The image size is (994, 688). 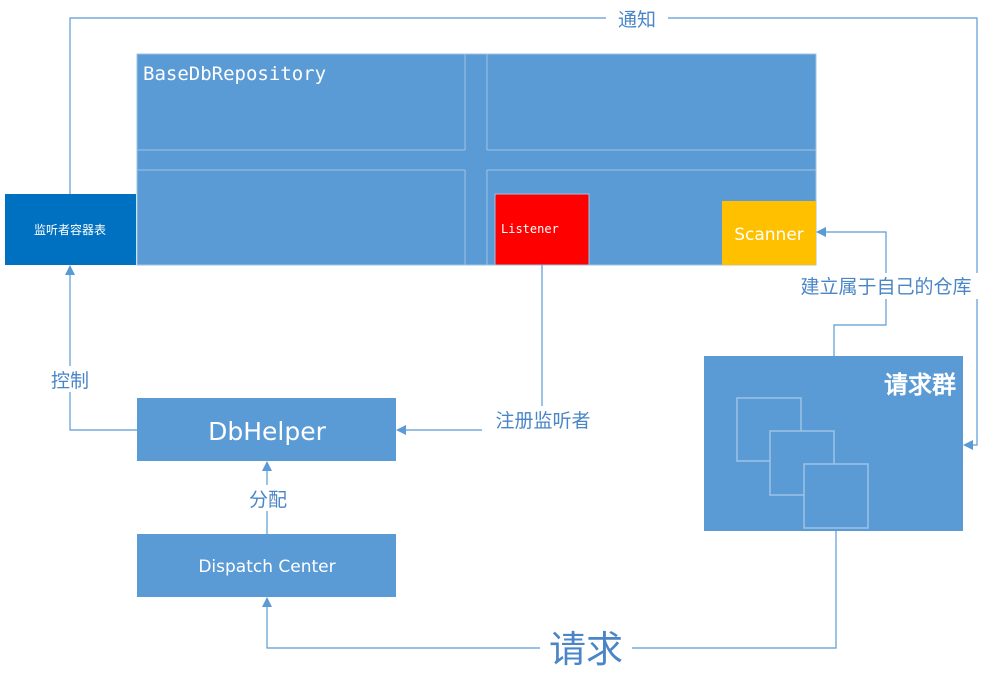 I want to click on repository-title: BaseDbRepository, so click(x=234, y=74).